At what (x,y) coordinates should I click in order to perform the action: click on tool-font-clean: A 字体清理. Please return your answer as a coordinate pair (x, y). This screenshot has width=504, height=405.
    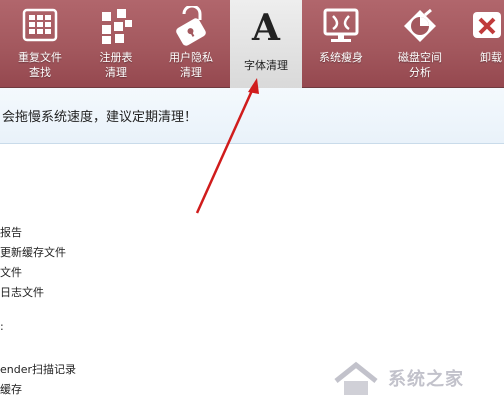
    Looking at the image, I should click on (266, 44).